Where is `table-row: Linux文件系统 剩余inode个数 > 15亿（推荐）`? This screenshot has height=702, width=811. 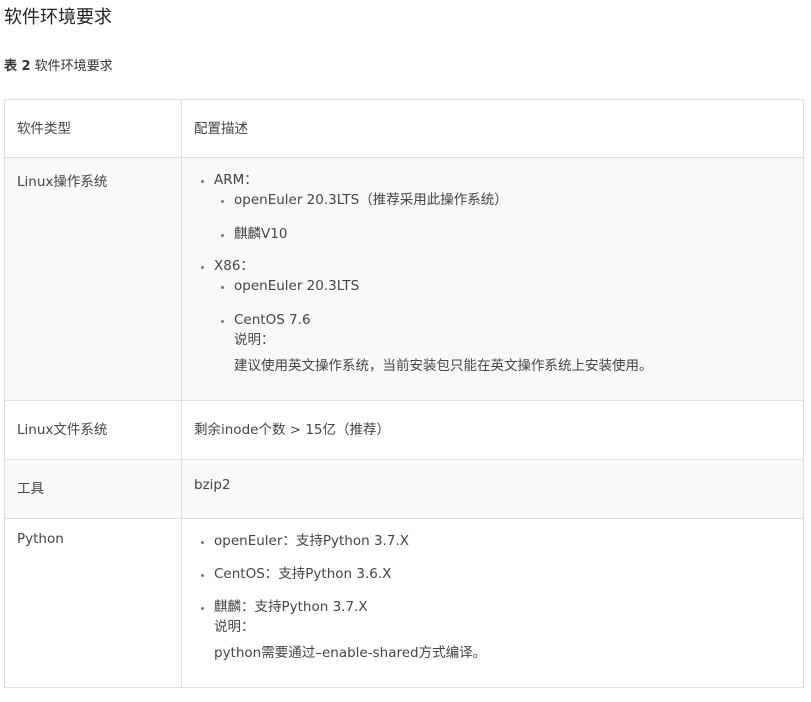
table-row: Linux文件系统 剩余inode个数 > 15亿（推荐） is located at coordinates (404, 430).